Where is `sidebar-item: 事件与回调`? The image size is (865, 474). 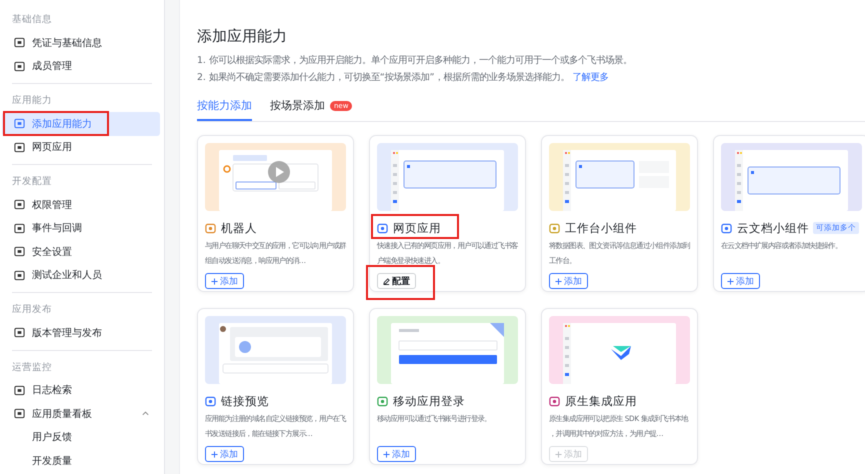
sidebar-item: 事件与回调 is located at coordinates (81, 228).